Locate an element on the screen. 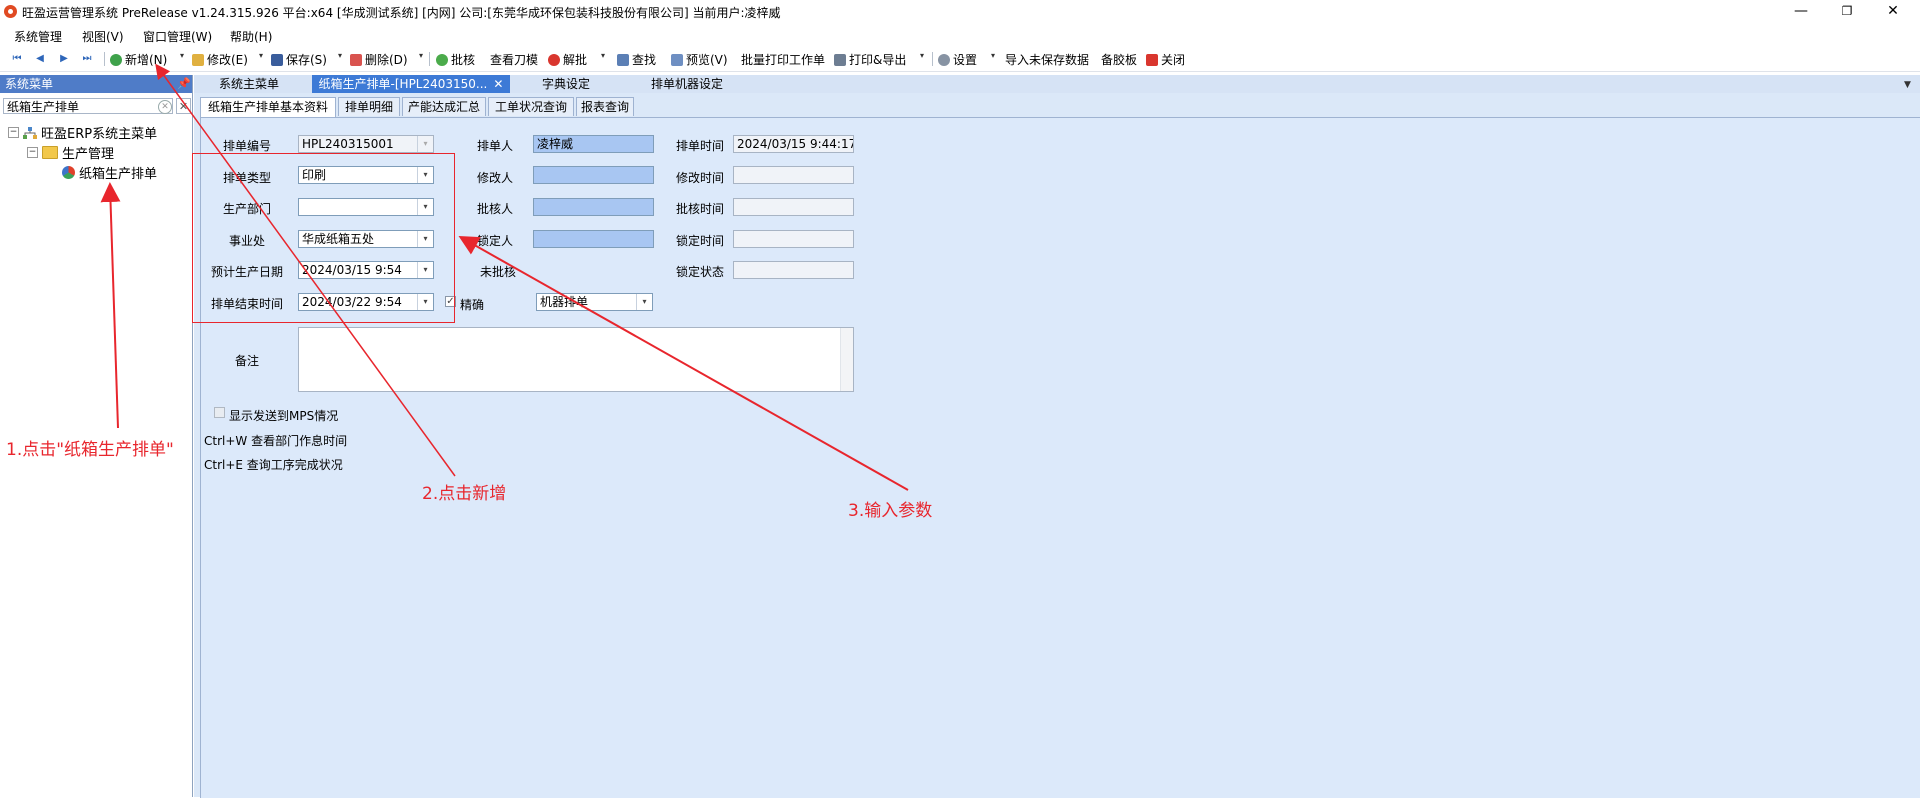  tree-item-label: 纸箱生产排单 is located at coordinates (118, 174).